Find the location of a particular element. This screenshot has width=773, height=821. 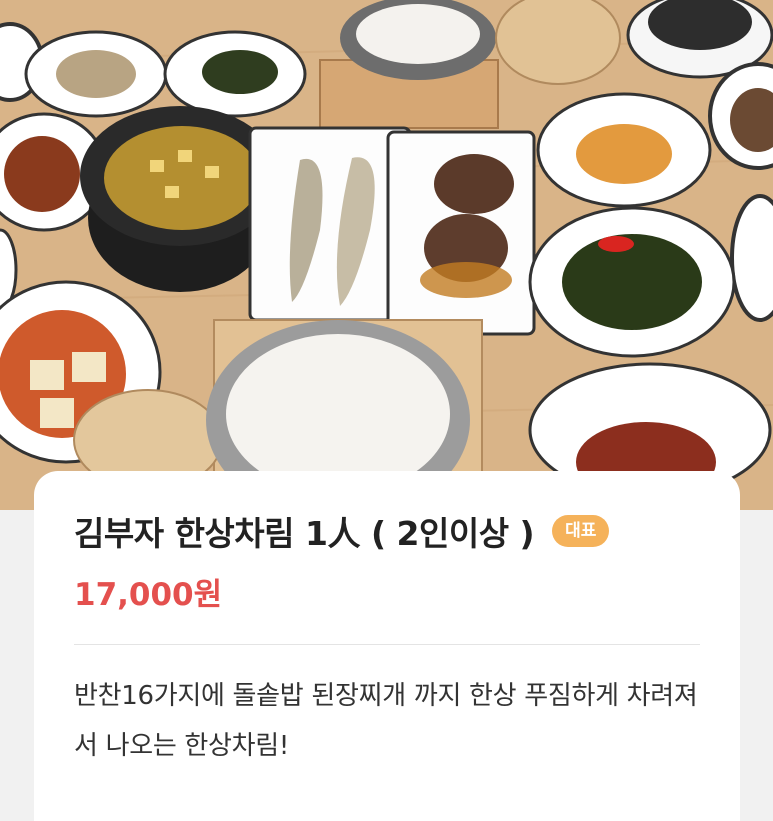

menu-item-name: 김부자 한상차림 1人 ( 2인이상 ) is located at coordinates (304, 533).